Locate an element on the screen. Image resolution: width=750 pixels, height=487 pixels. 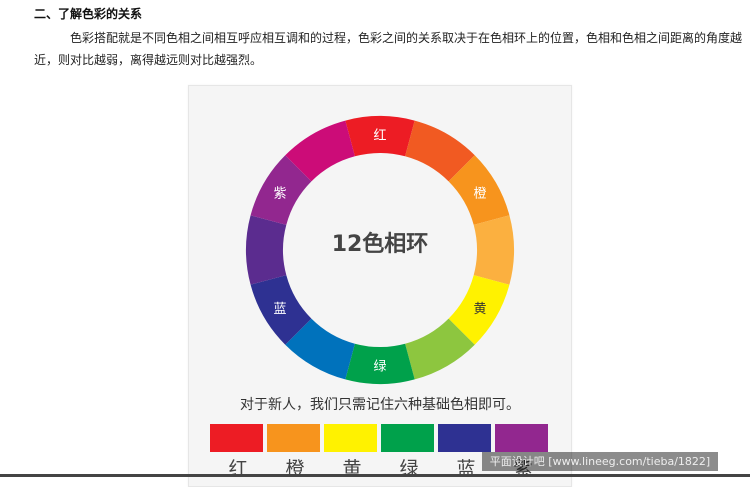
wheel-label-3: 橙 is located at coordinates (480, 193).